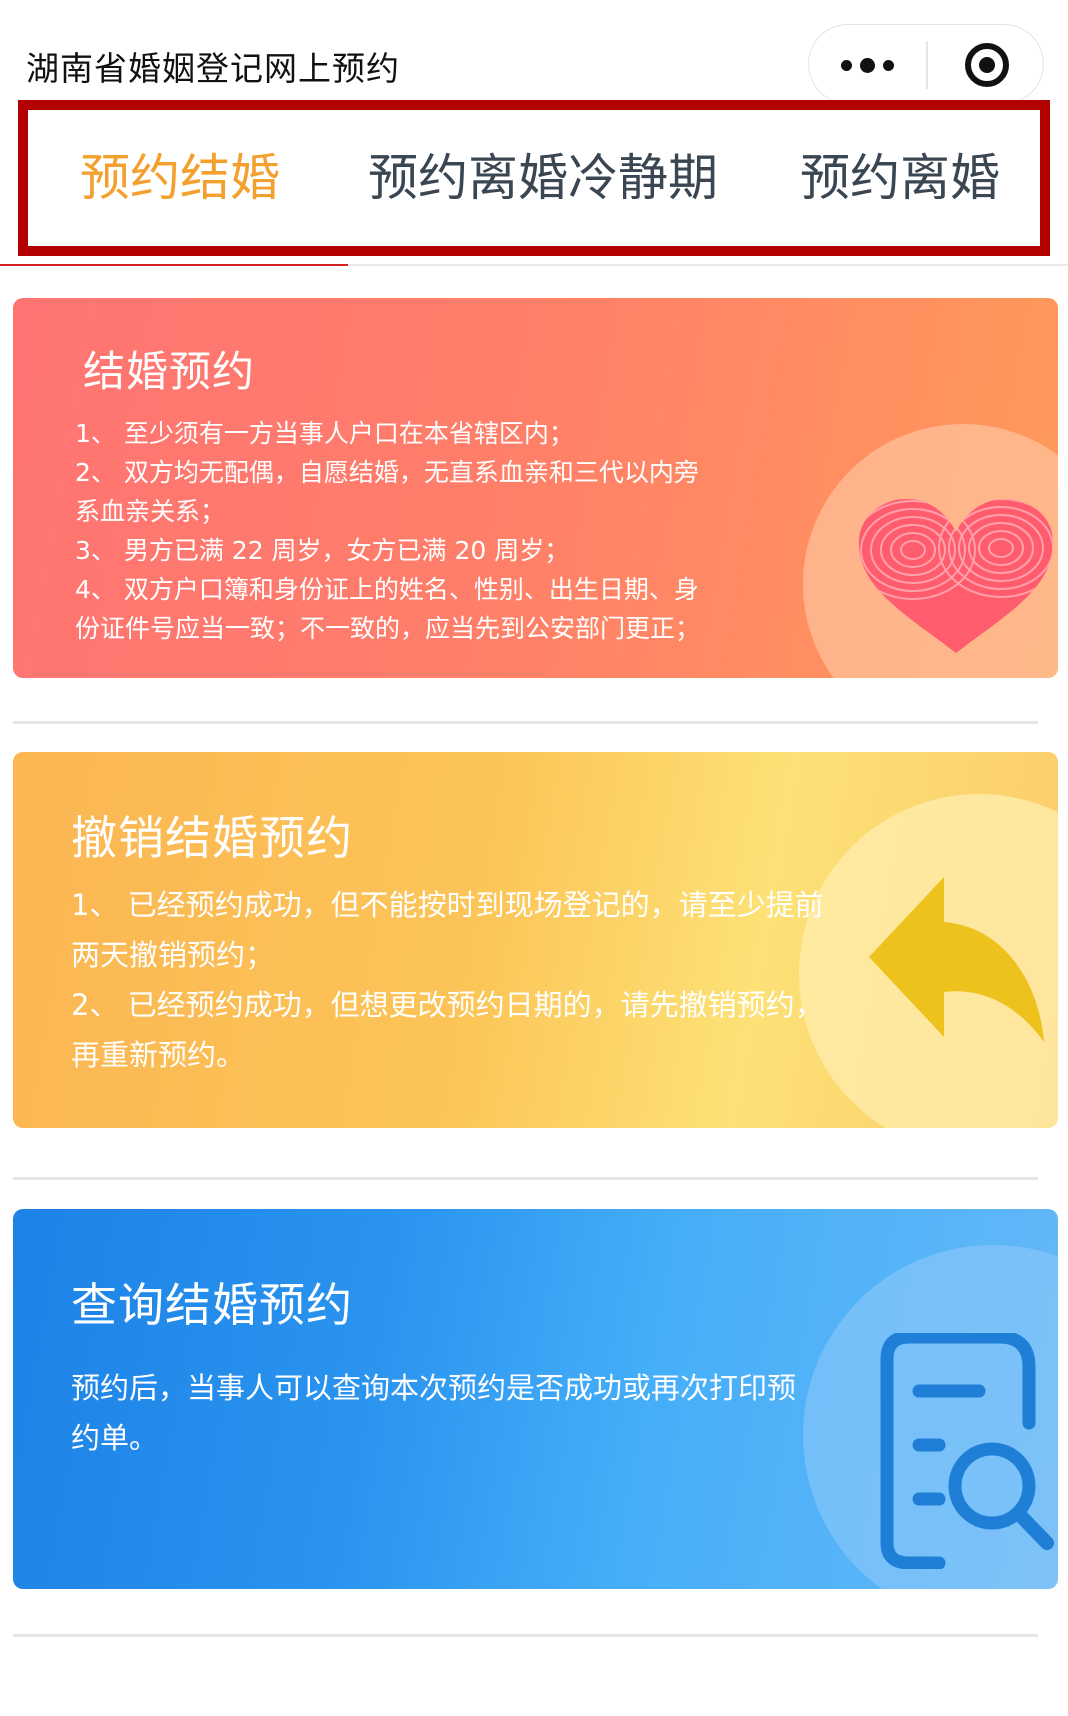  What do you see at coordinates (926, 64) in the screenshot?
I see `mini-program-capsule` at bounding box center [926, 64].